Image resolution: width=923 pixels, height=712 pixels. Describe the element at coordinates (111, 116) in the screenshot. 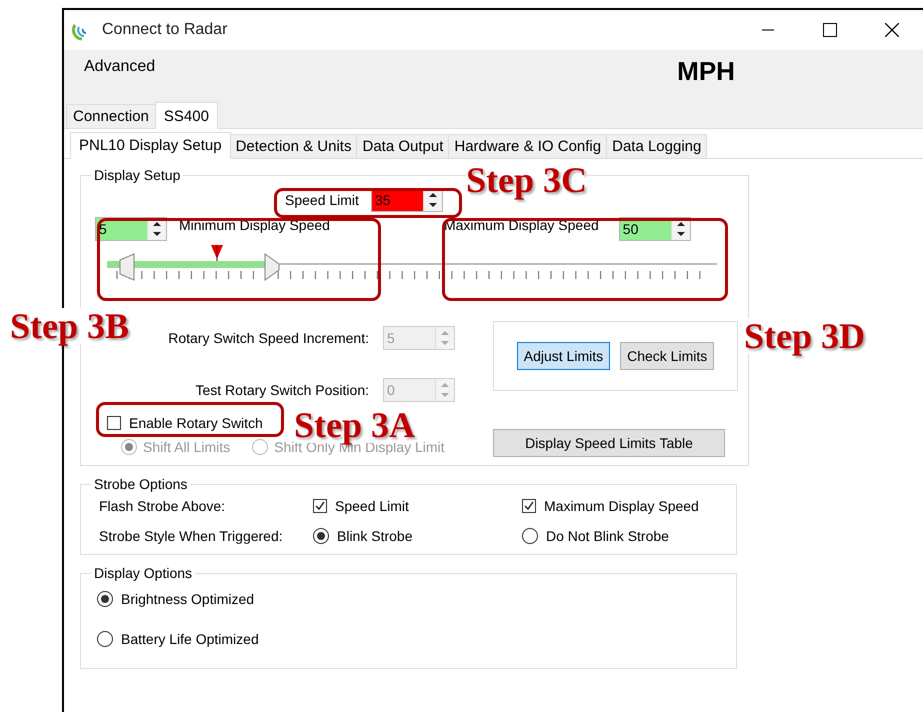

I see `tab: Connection` at that location.